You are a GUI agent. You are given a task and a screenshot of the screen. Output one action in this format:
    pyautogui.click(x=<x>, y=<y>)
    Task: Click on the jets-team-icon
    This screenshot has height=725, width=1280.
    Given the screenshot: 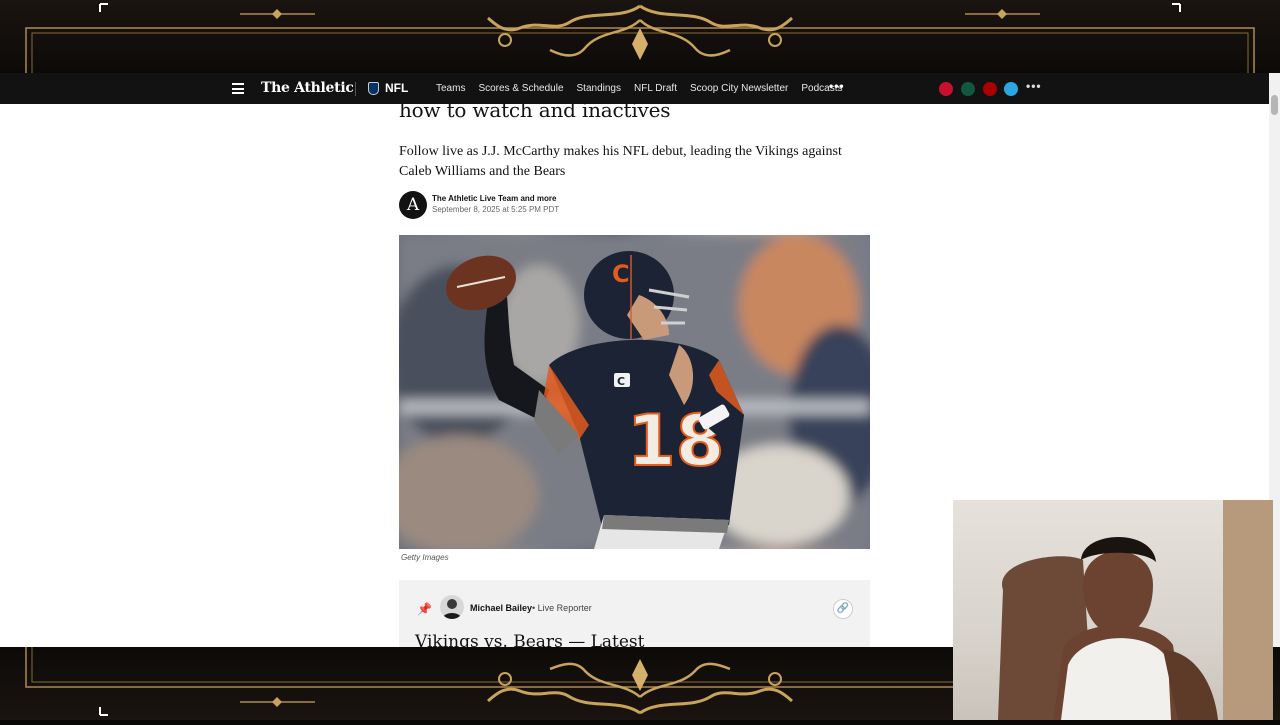 What is the action you would take?
    pyautogui.click(x=968, y=89)
    